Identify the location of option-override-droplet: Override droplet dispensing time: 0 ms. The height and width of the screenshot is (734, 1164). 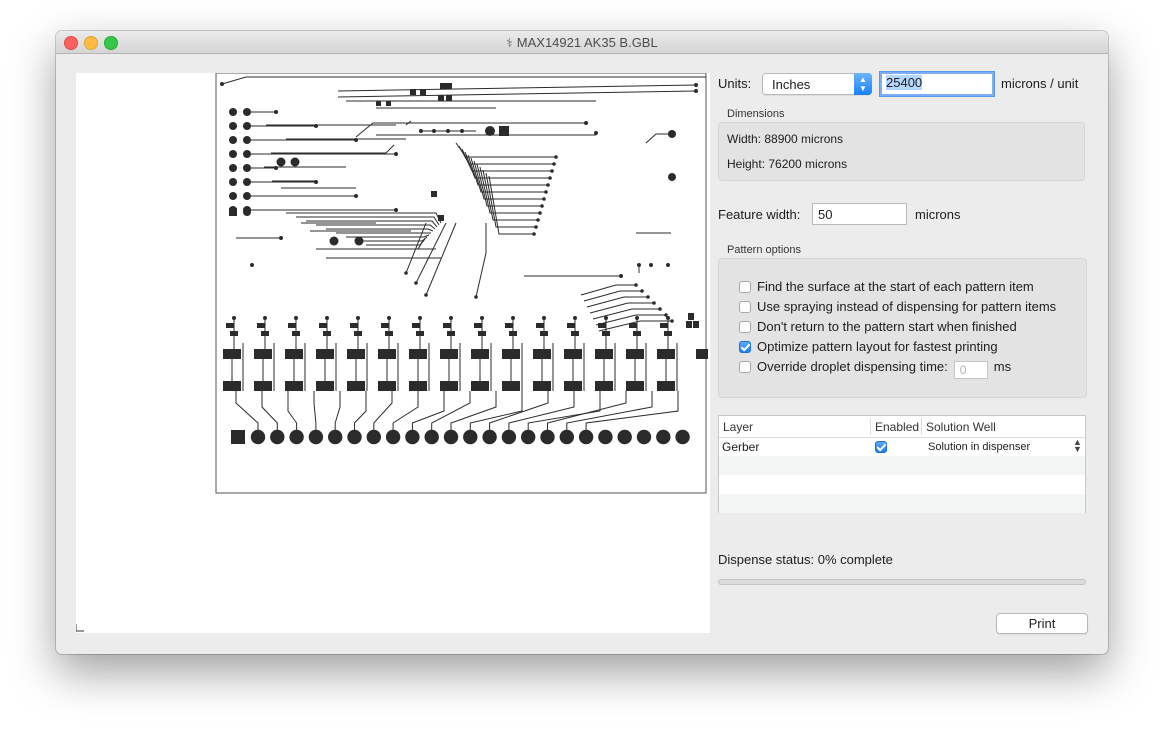
(875, 369).